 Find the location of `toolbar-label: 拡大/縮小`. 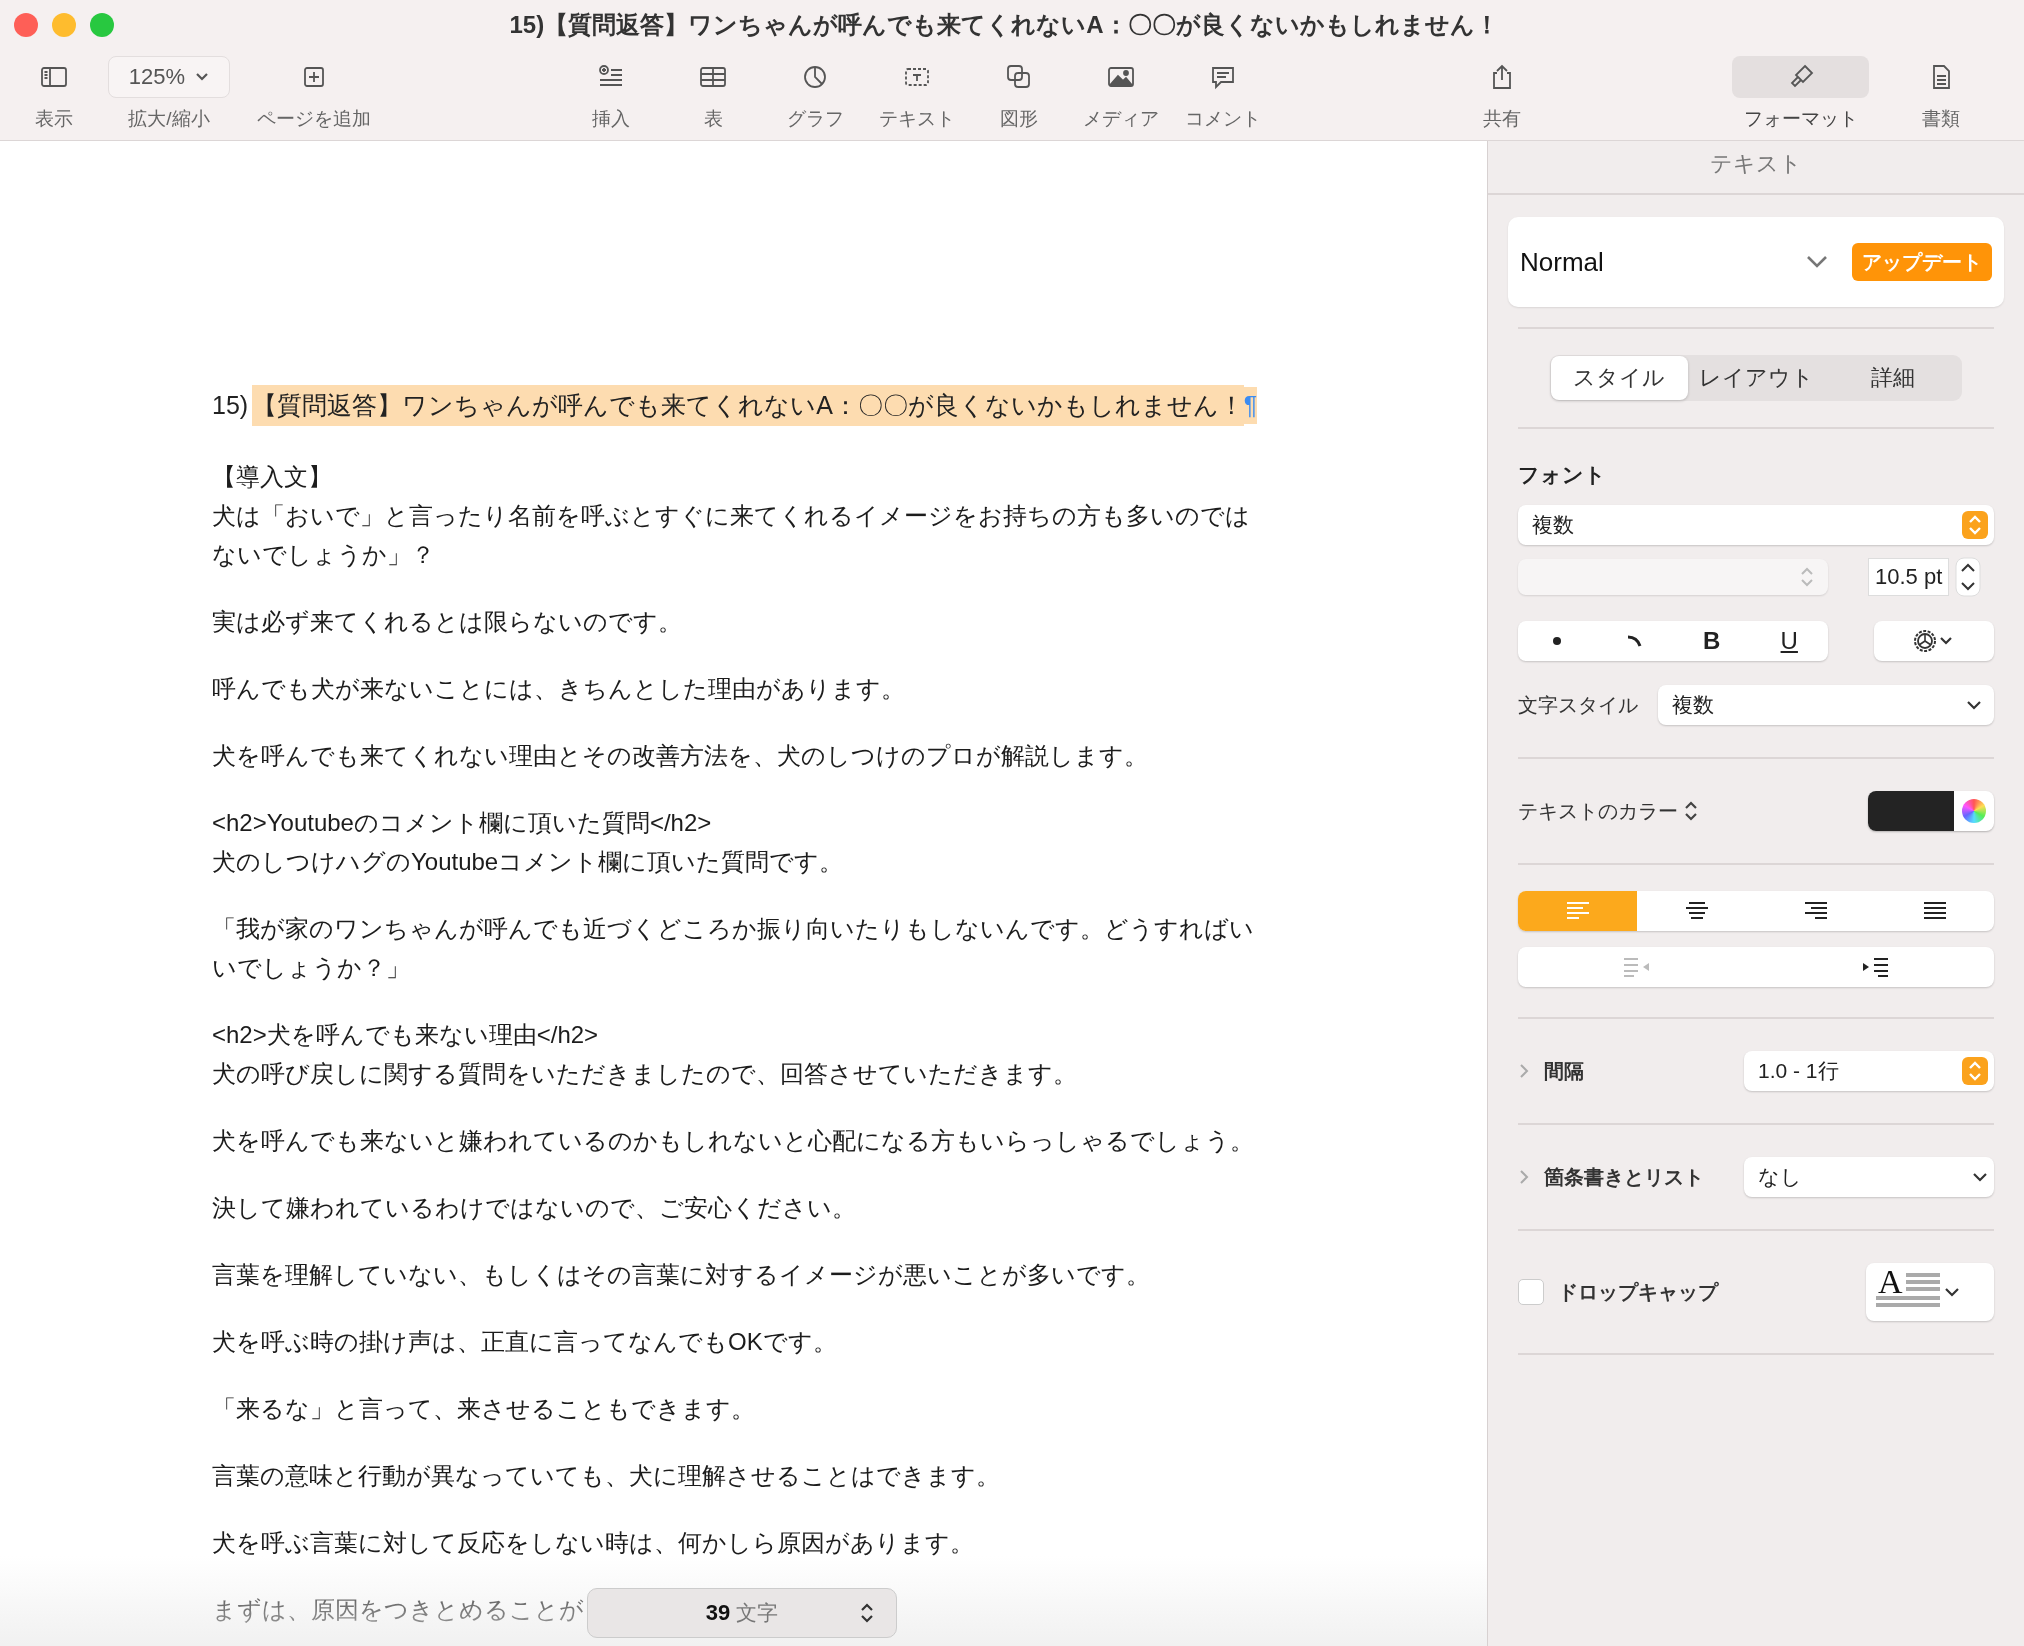

toolbar-label: 拡大/縮小 is located at coordinates (169, 119).